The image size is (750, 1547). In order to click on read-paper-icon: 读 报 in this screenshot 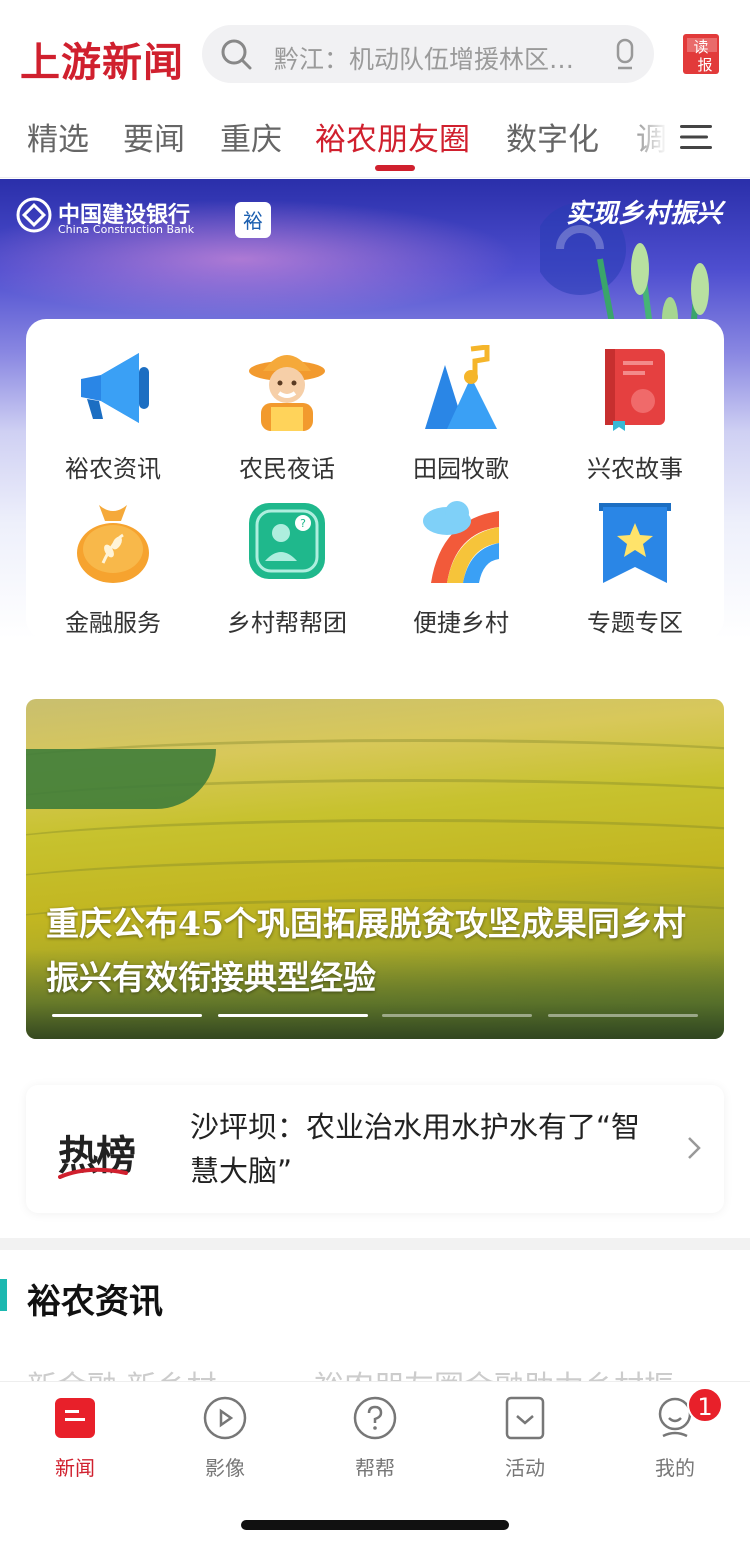, I will do `click(702, 54)`.